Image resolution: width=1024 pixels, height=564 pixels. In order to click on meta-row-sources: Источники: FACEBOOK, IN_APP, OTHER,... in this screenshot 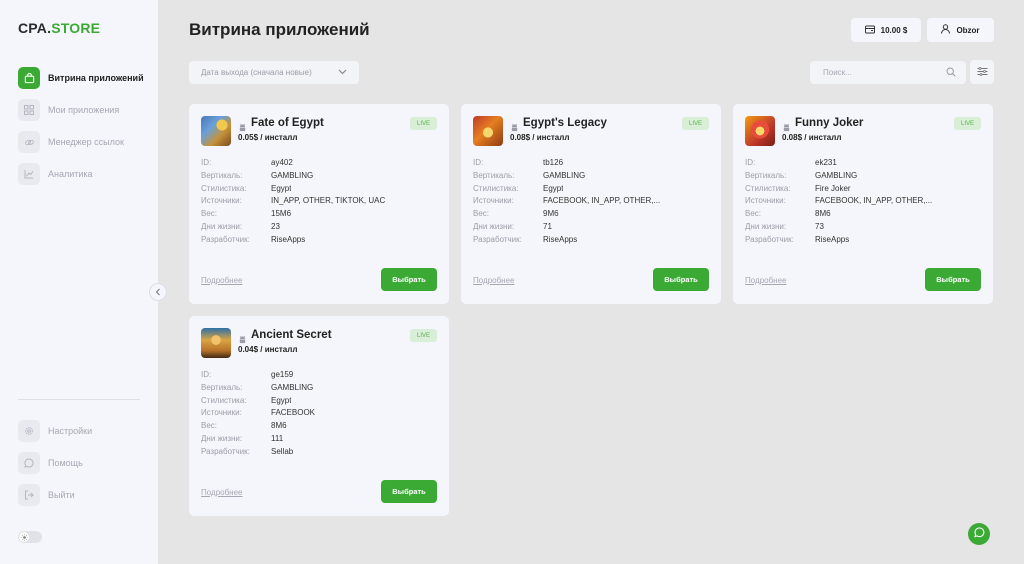, I will do `click(566, 202)`.